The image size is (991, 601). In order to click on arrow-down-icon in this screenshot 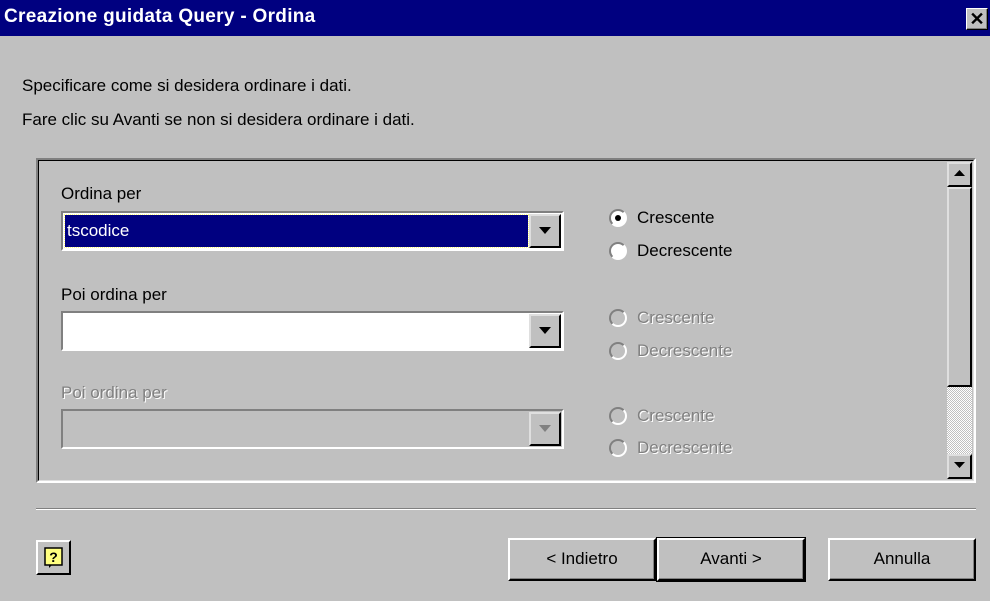, I will do `click(959, 465)`.